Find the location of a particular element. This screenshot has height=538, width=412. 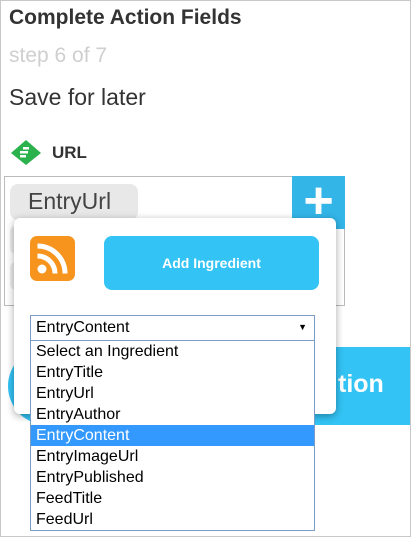

ingredient-option: EntryUrl is located at coordinates (172, 393).